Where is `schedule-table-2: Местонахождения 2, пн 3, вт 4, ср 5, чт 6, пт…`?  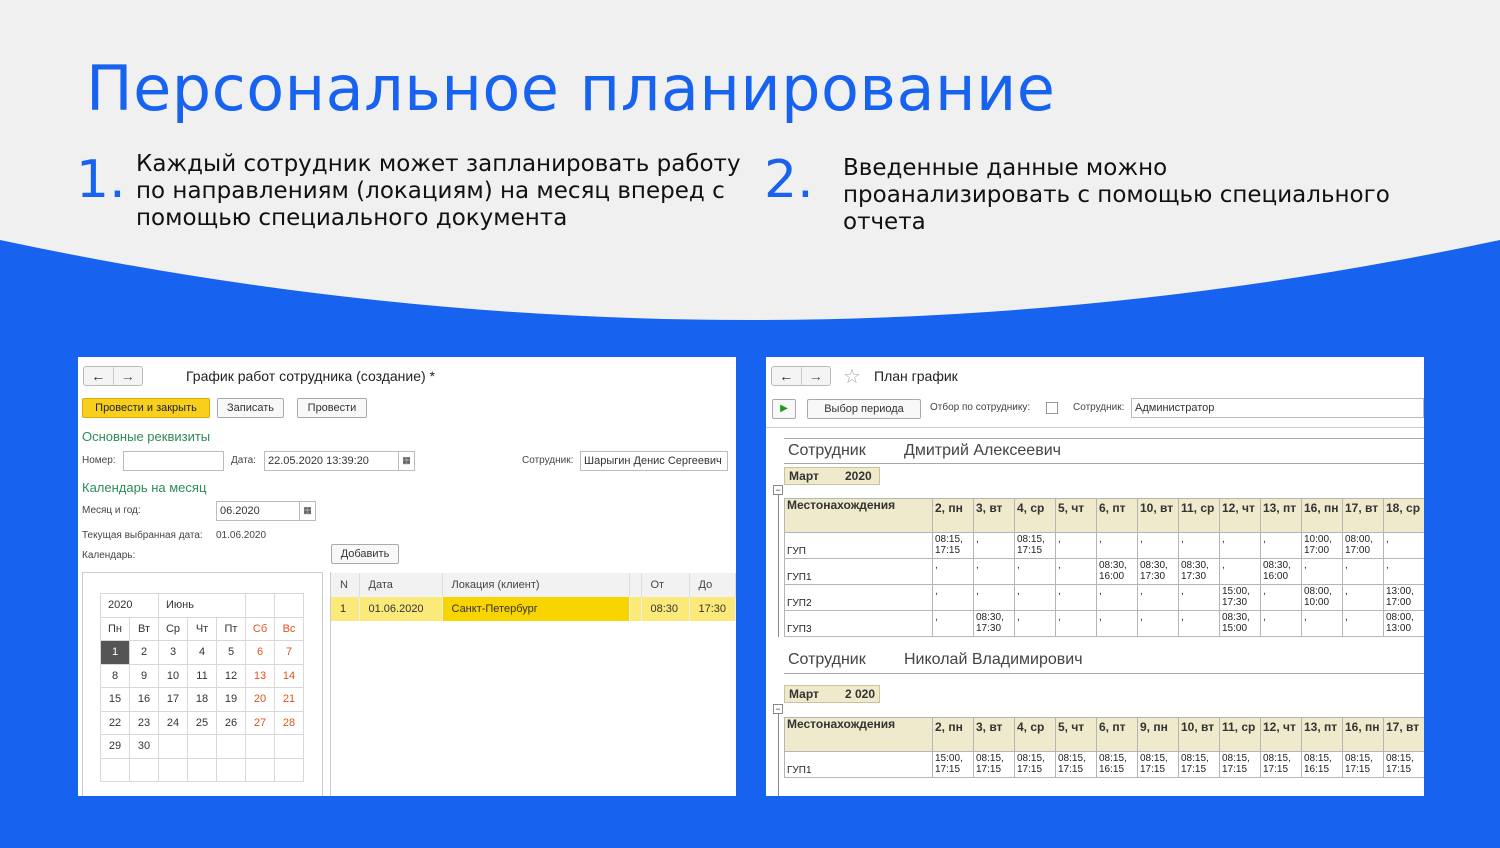
schedule-table-2: Местонахождения 2, пн 3, вт 4, ср 5, чт 6, пт… is located at coordinates (1104, 747).